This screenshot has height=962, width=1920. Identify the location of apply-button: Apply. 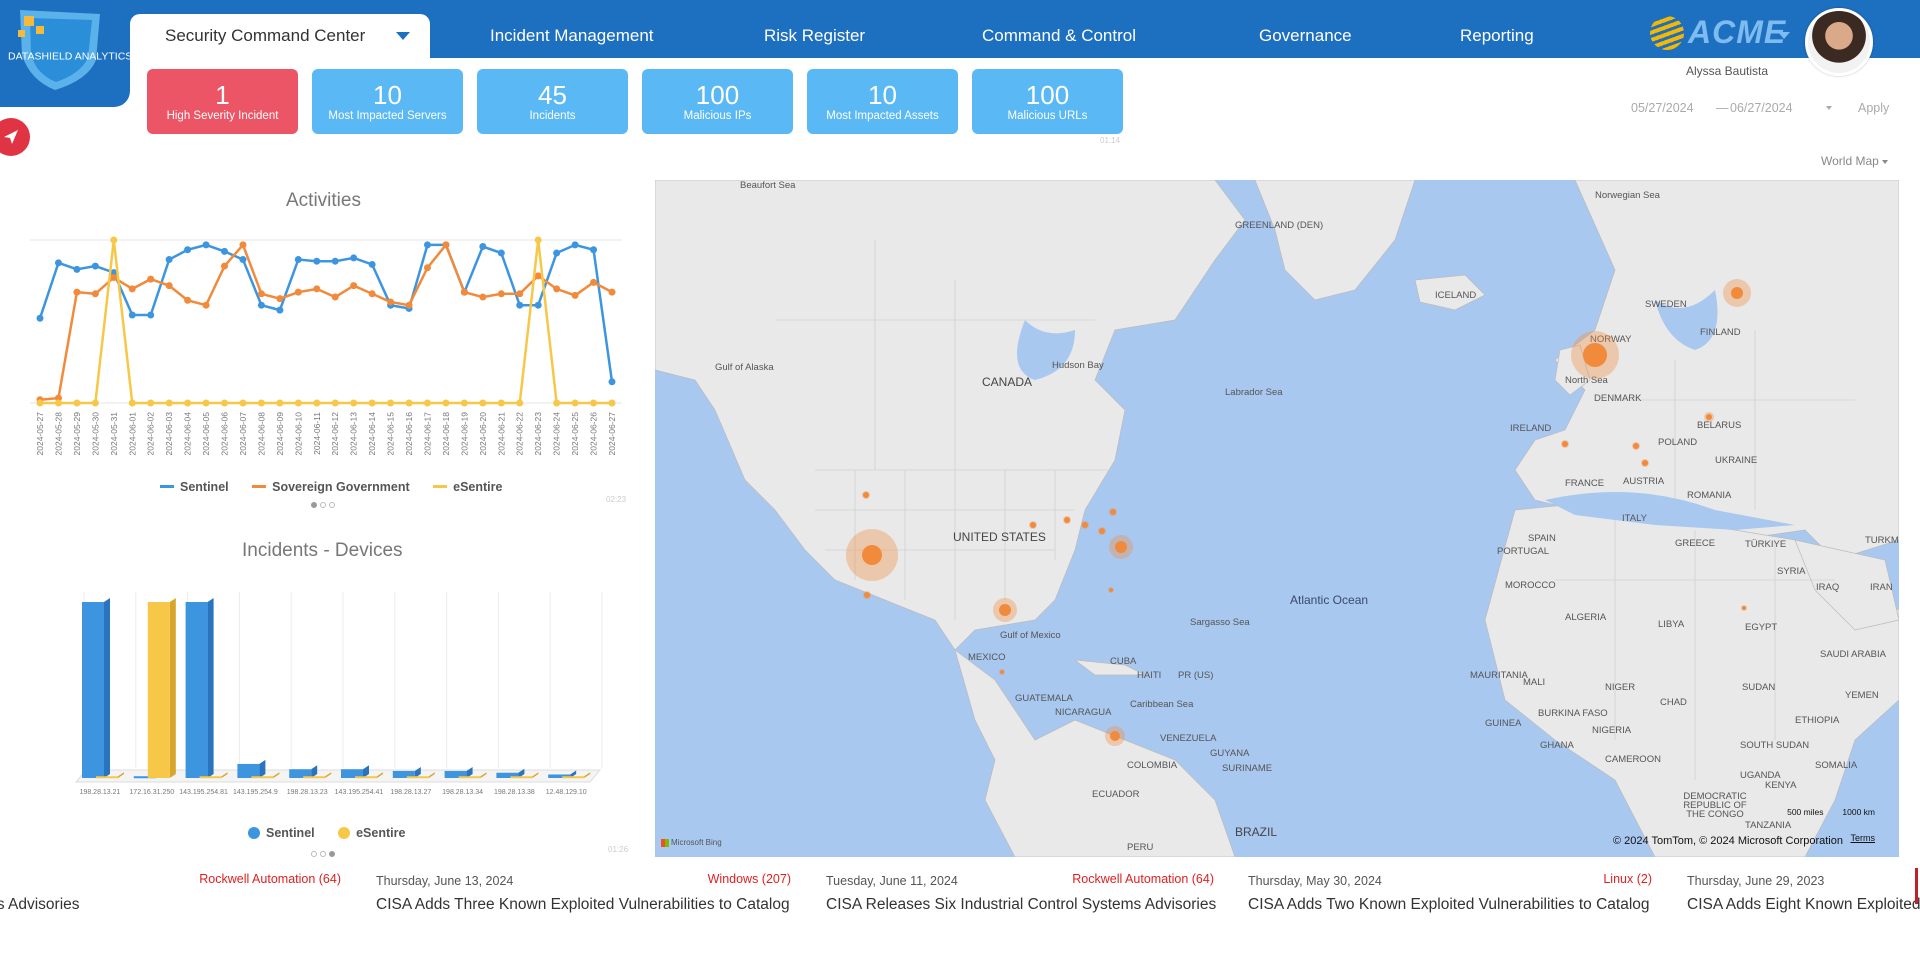
(1873, 108).